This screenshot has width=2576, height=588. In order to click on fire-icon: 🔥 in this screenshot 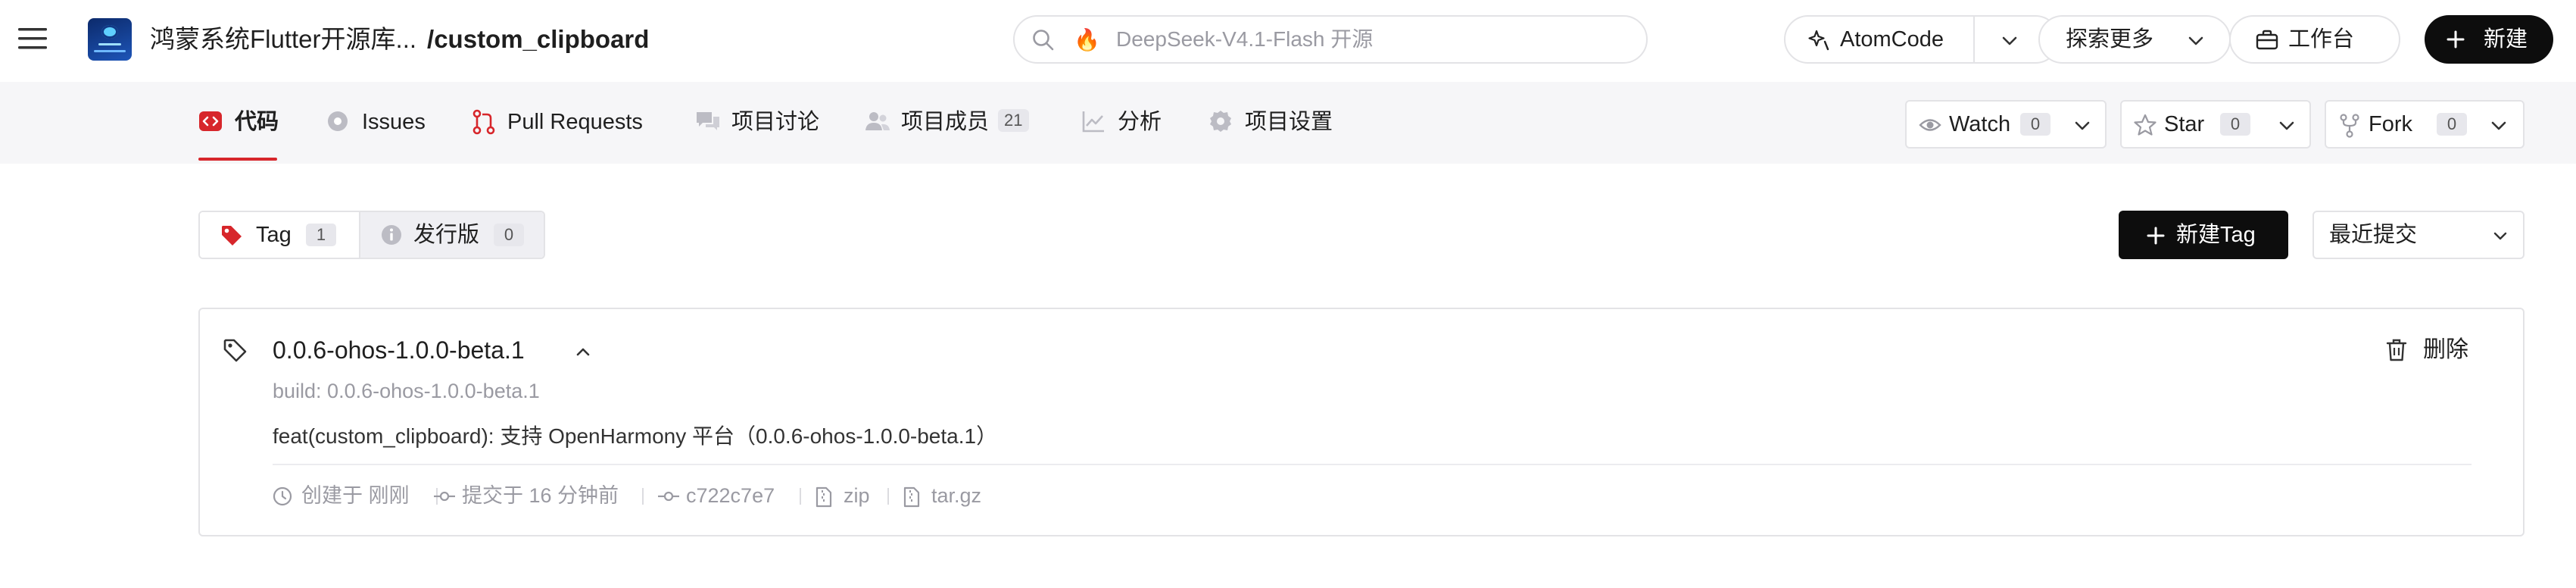, I will do `click(1087, 40)`.